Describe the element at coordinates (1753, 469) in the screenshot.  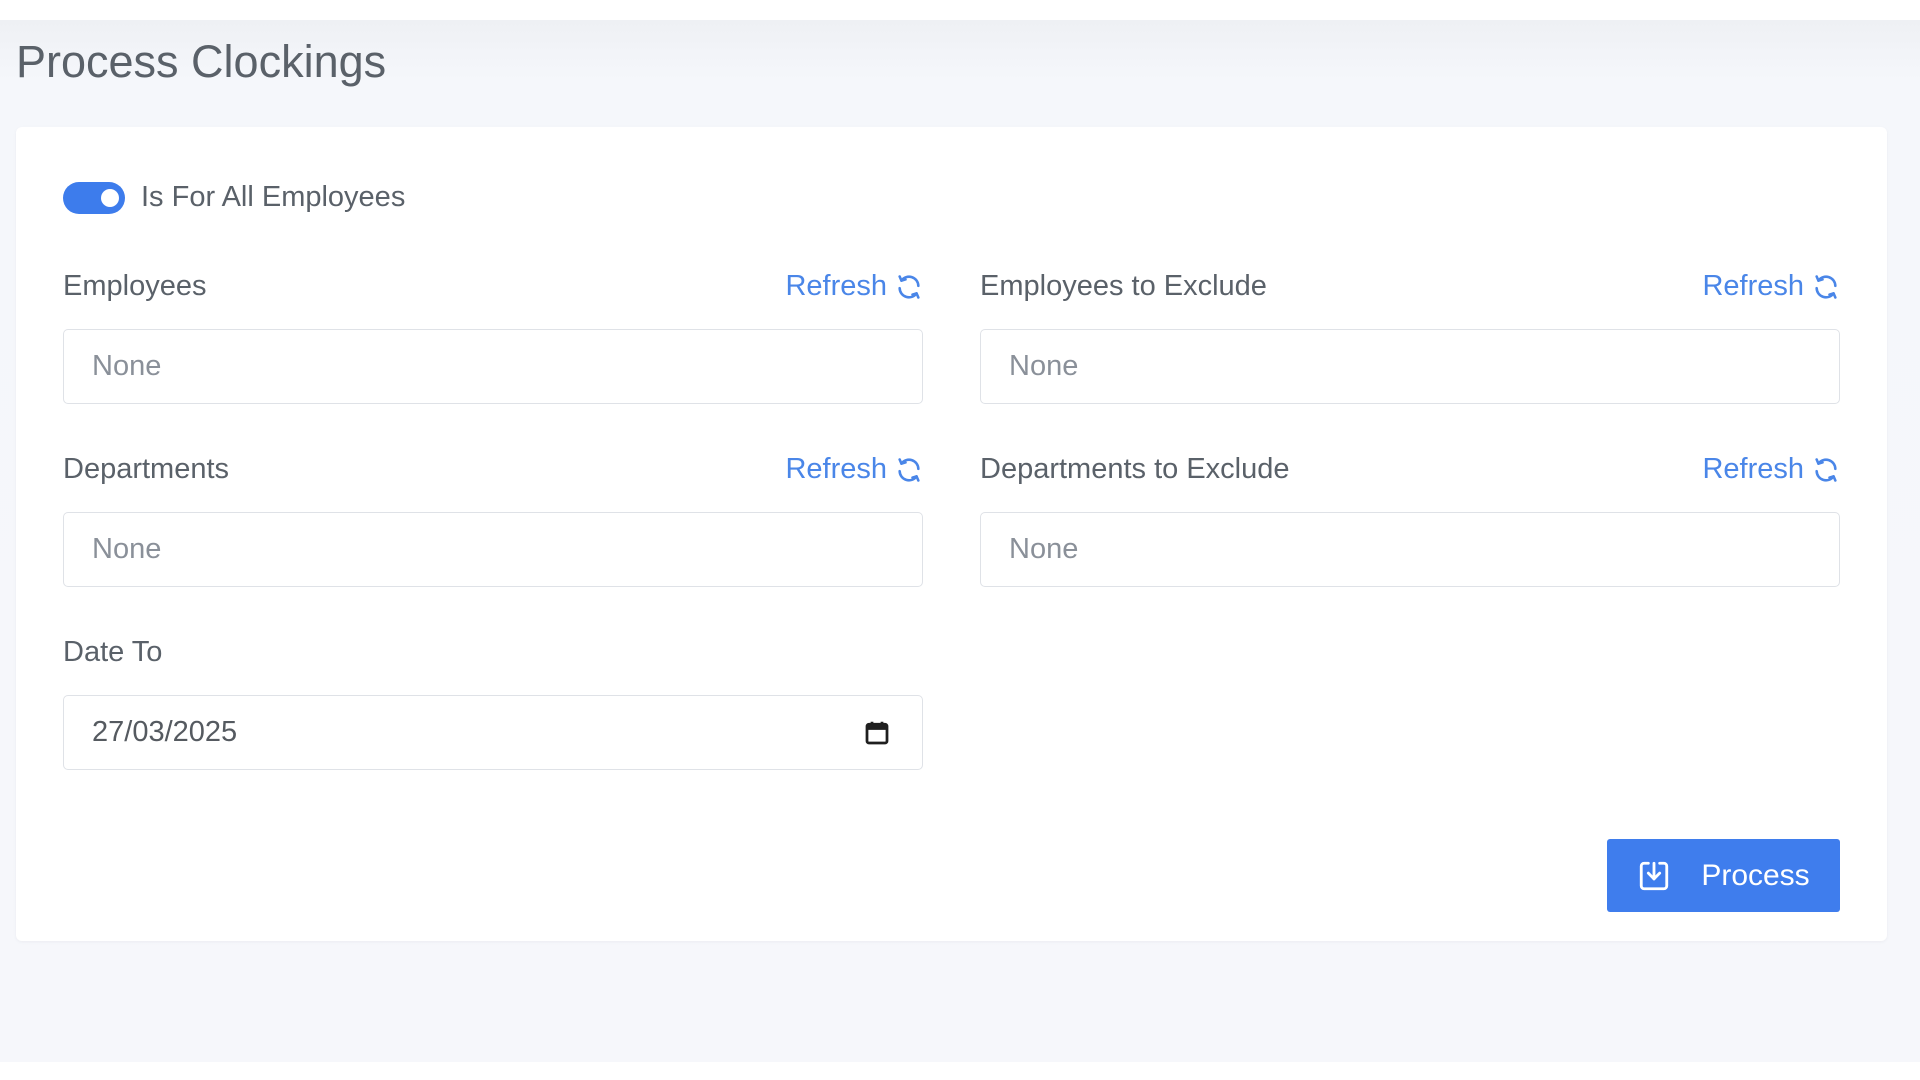
I see `departments-exclude-refresh-label: Refresh` at that location.